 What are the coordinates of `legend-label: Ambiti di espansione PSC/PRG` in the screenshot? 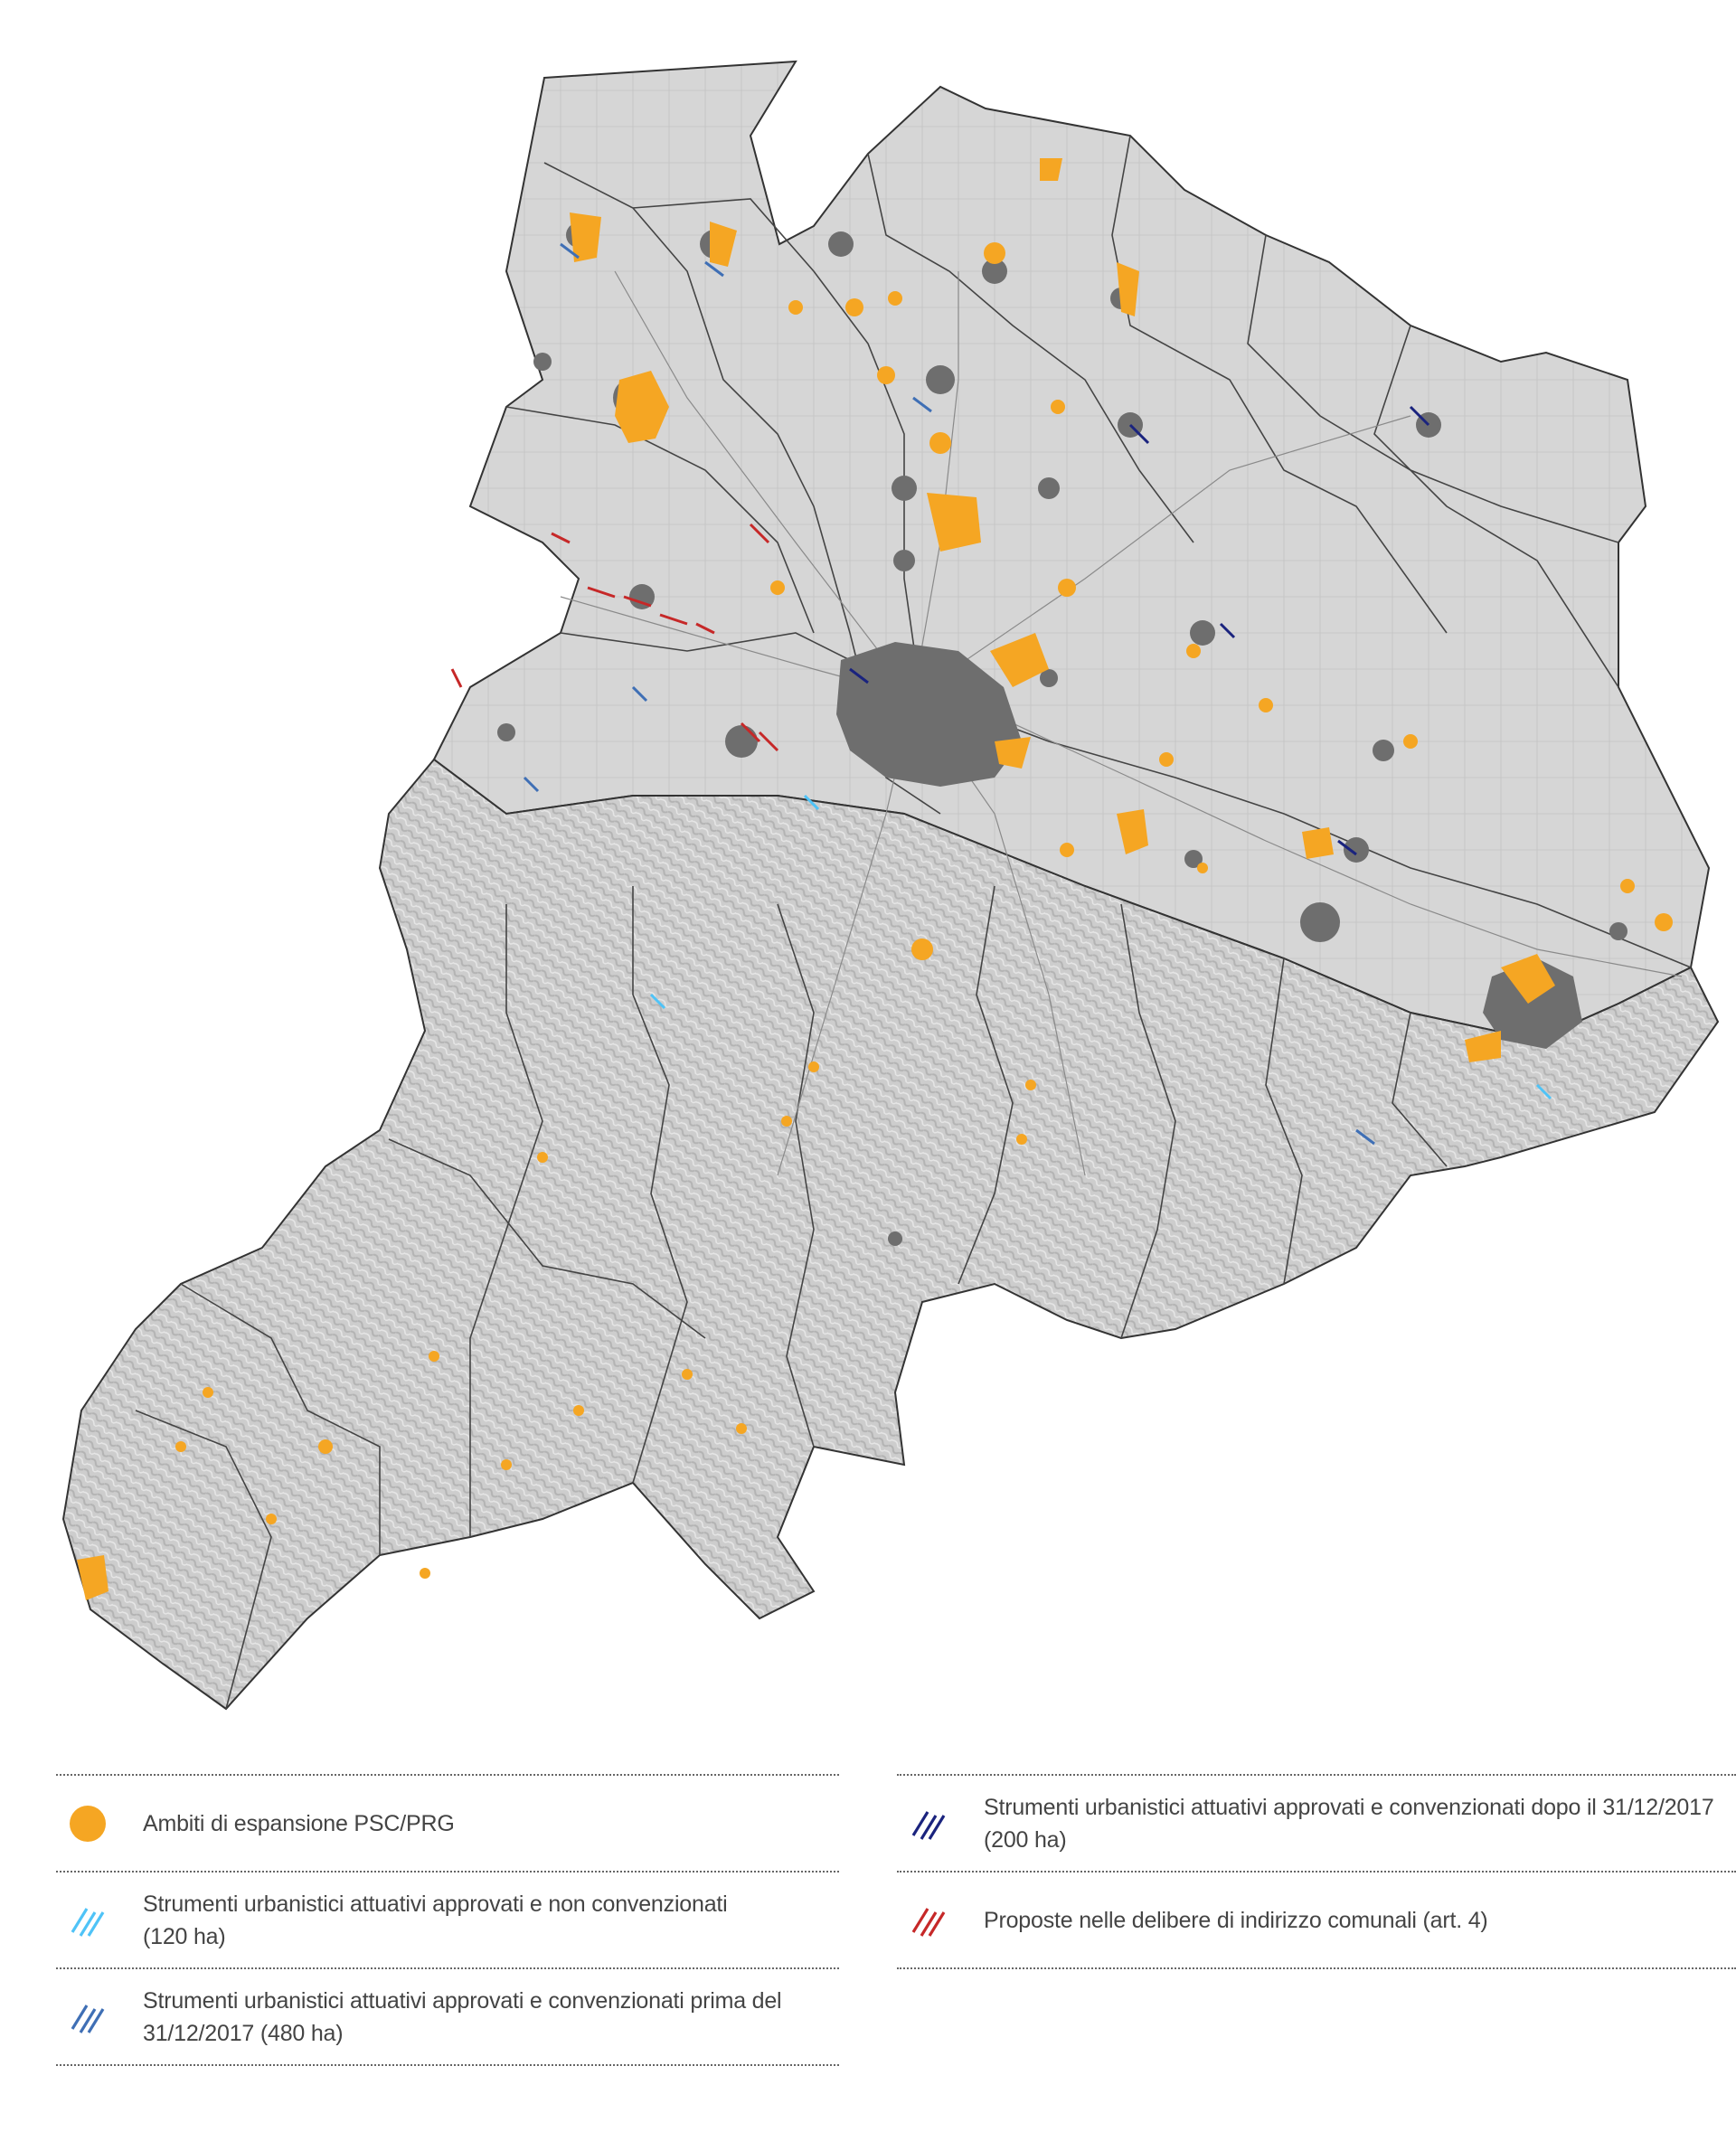 It's located at (299, 1823).